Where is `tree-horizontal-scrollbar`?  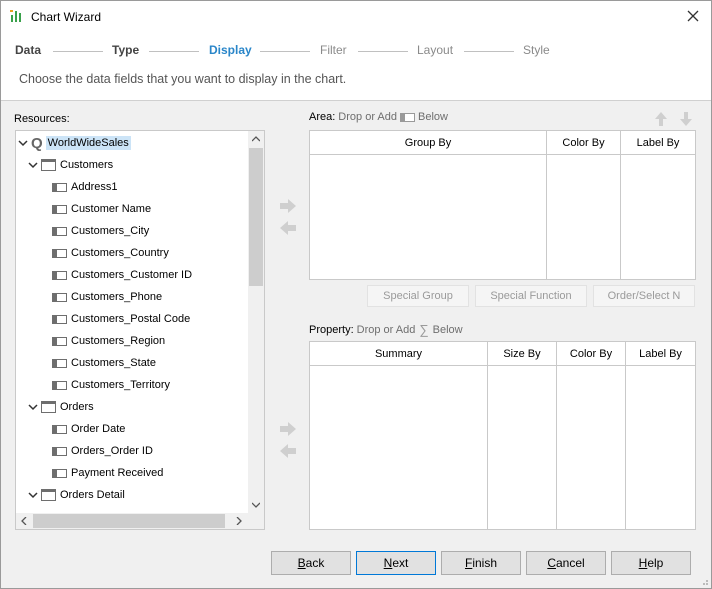 tree-horizontal-scrollbar is located at coordinates (132, 521).